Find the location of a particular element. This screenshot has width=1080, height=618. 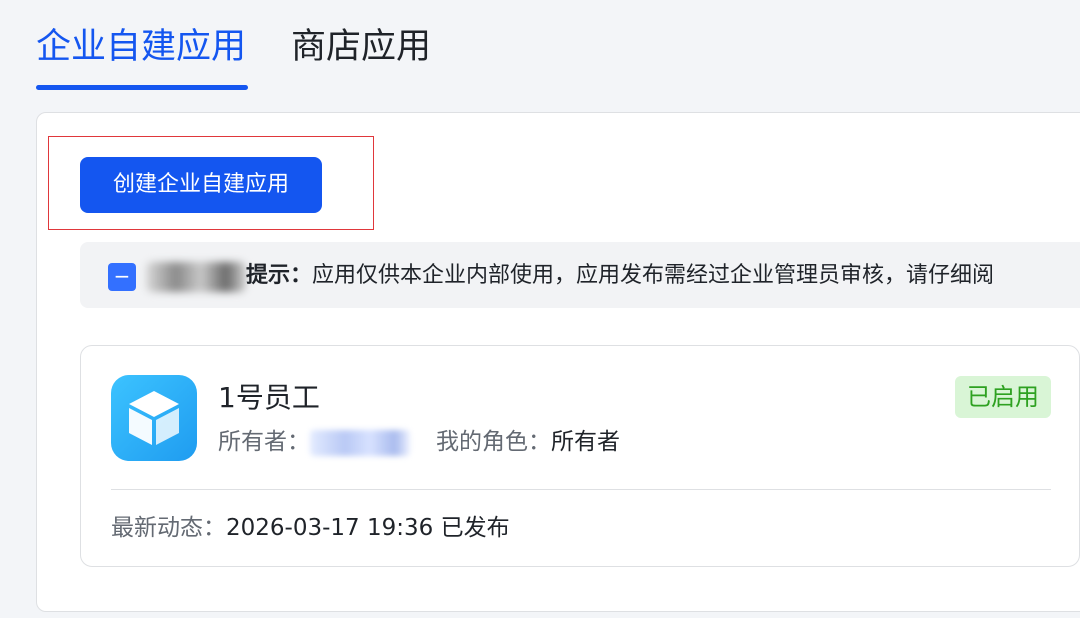

role-label: 我的角色： is located at coordinates (493, 442).